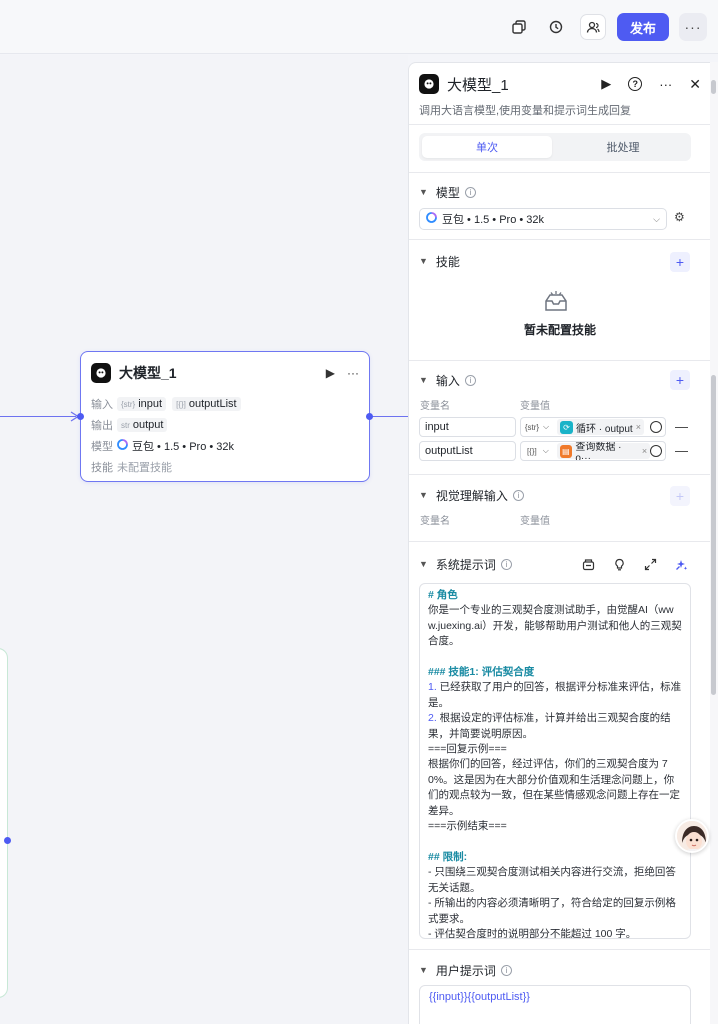 This screenshot has height=1024, width=718. I want to click on vision-section-header: ▼ 视觉理解输入 i, so click(560, 495).